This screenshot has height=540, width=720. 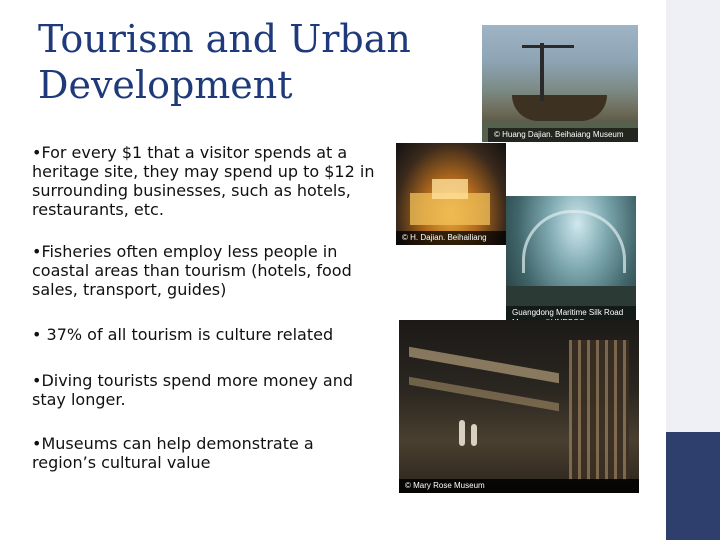 I want to click on side-decor-block, so click(x=693, y=486).